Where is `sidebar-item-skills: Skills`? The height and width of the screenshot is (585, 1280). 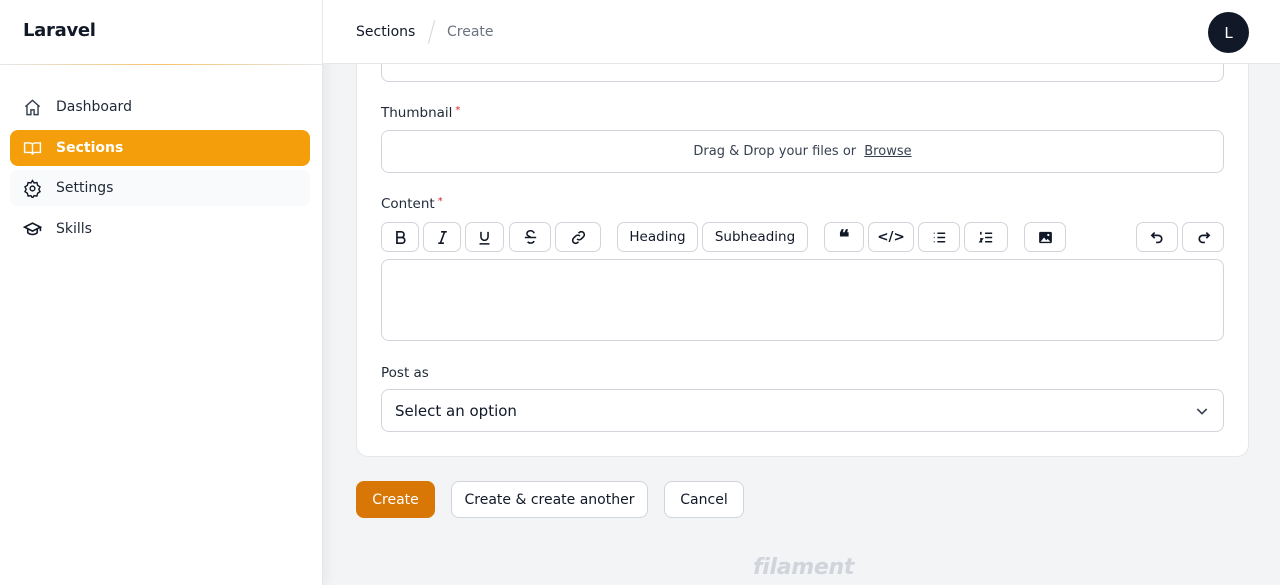 sidebar-item-skills: Skills is located at coordinates (160, 229).